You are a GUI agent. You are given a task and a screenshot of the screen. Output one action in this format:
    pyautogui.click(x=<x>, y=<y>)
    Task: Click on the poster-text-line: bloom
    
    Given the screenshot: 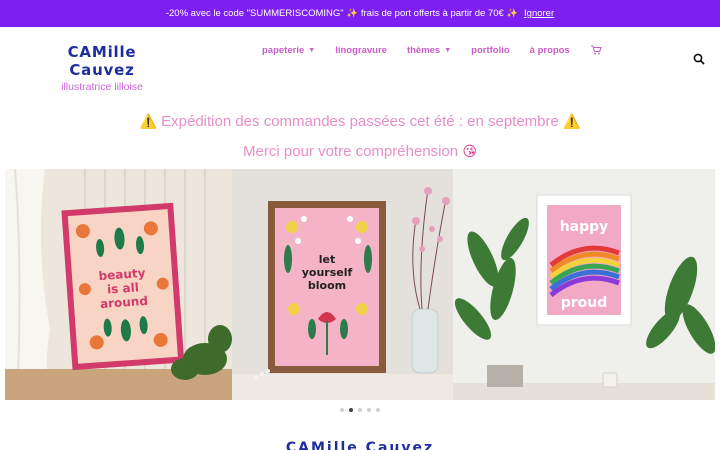 What is the action you would take?
    pyautogui.click(x=327, y=285)
    